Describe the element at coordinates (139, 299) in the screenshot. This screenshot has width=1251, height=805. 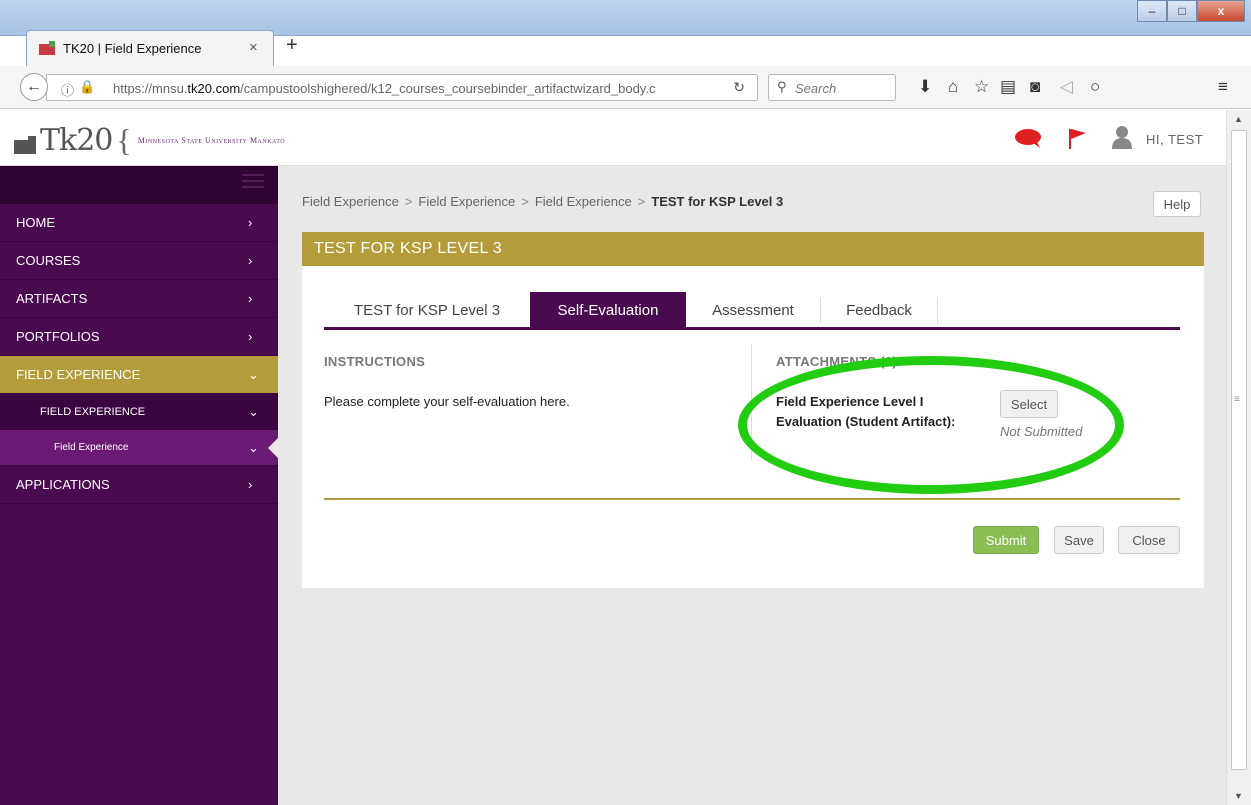
I see `sidebar-item-artifacts: ARTIFACTS ›` at that location.